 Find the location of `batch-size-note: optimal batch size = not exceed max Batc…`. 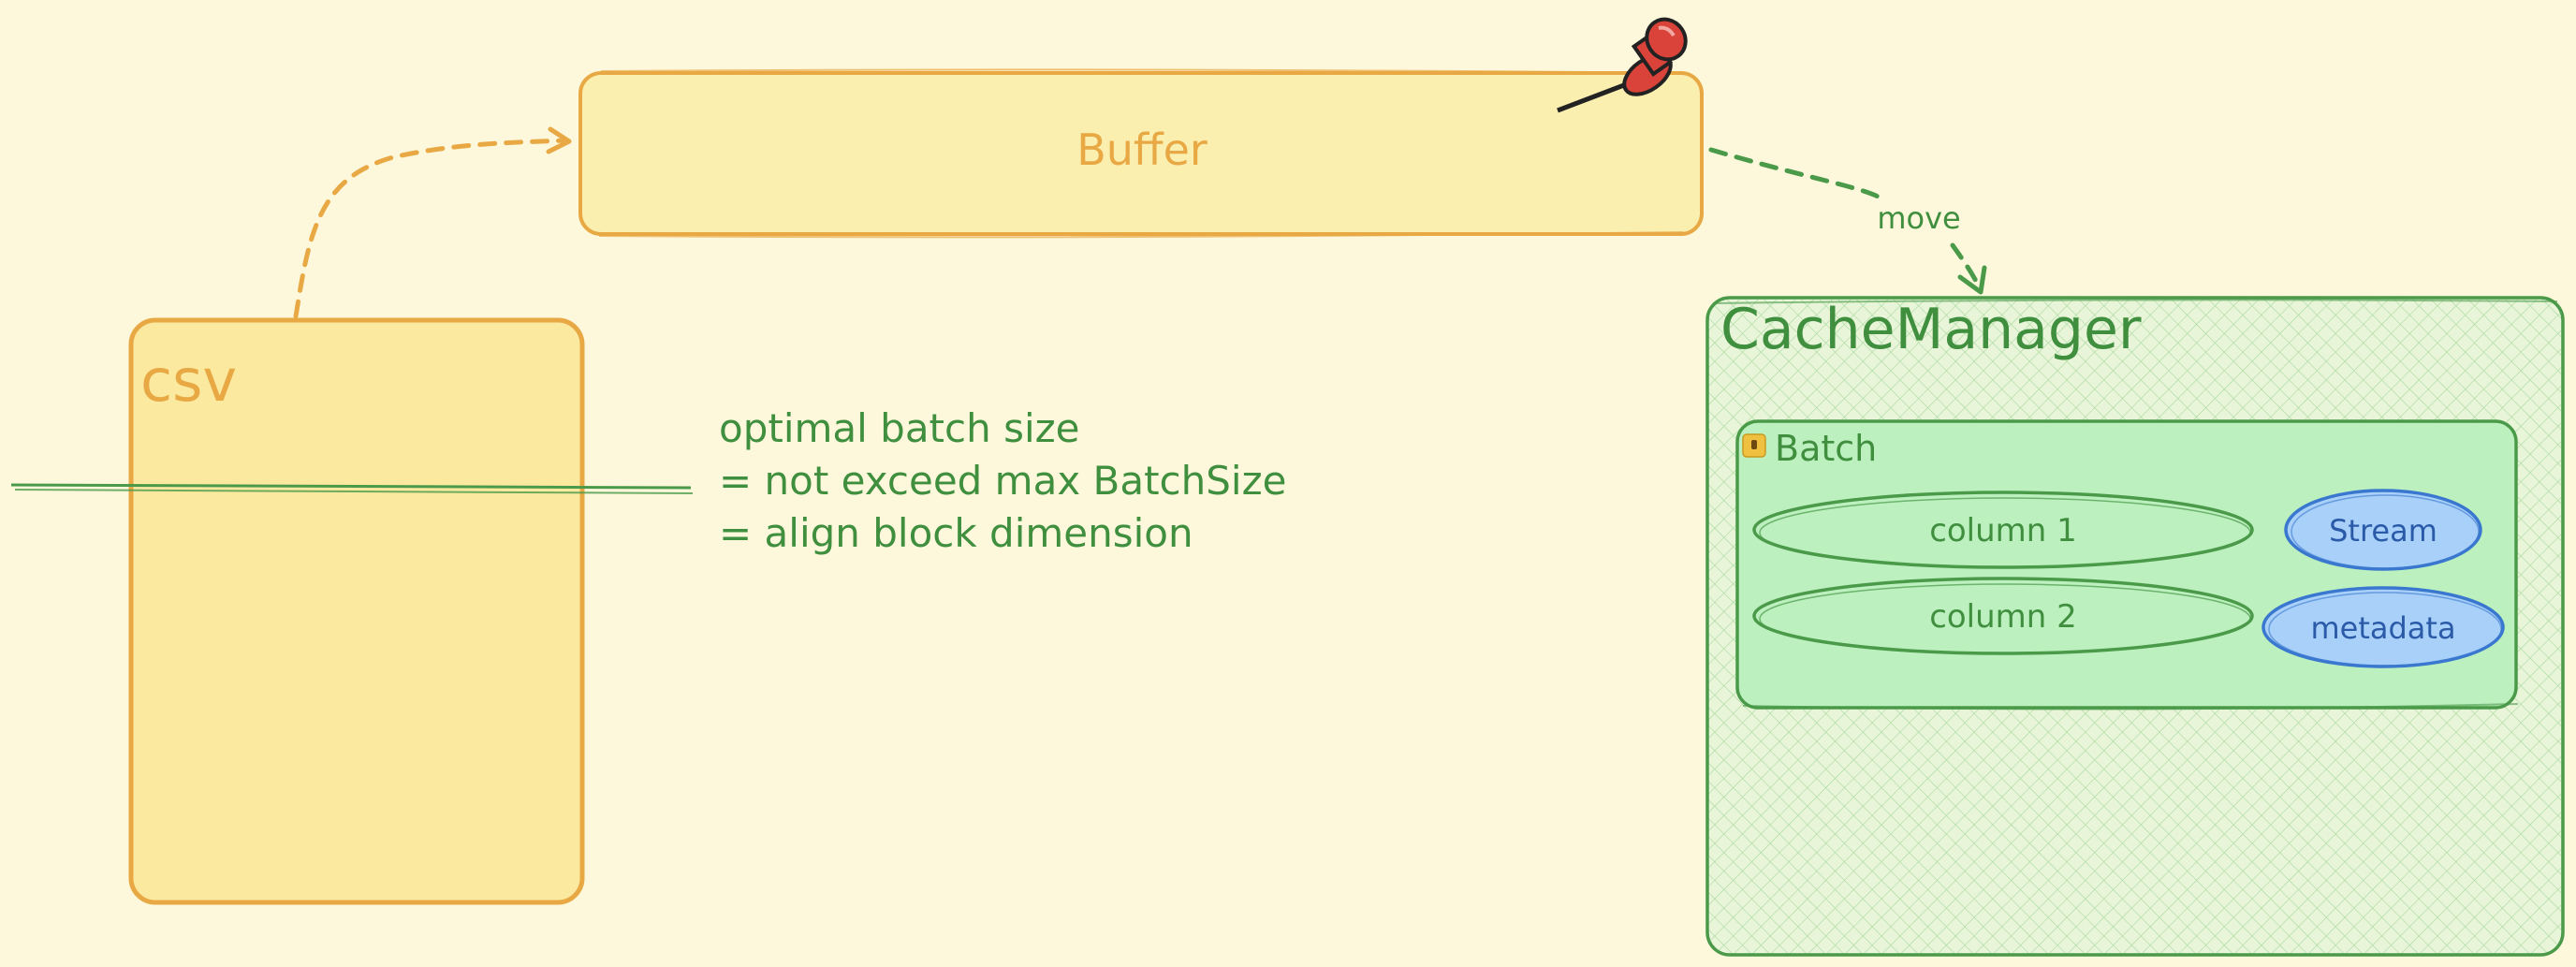

batch-size-note: optimal batch size = not exceed max Batc… is located at coordinates (1002, 480).